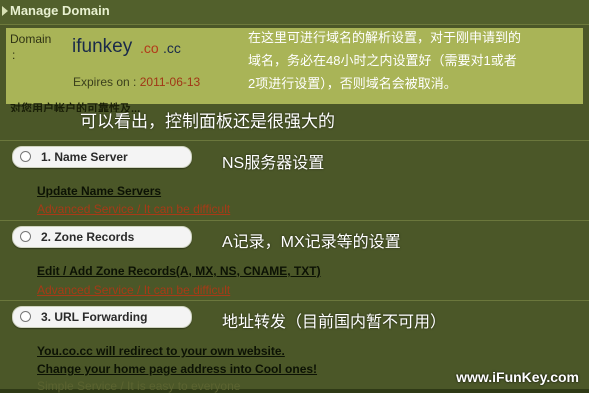 The height and width of the screenshot is (393, 589). Describe the element at coordinates (207, 121) in the screenshot. I see `caption-panel-strong: 可以看出，控制面板还是很强大的` at that location.